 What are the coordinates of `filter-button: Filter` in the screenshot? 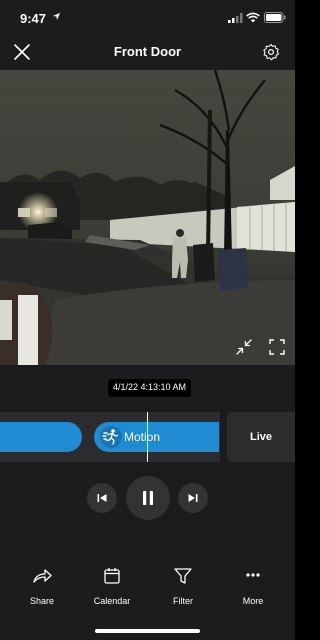 It's located at (183, 590).